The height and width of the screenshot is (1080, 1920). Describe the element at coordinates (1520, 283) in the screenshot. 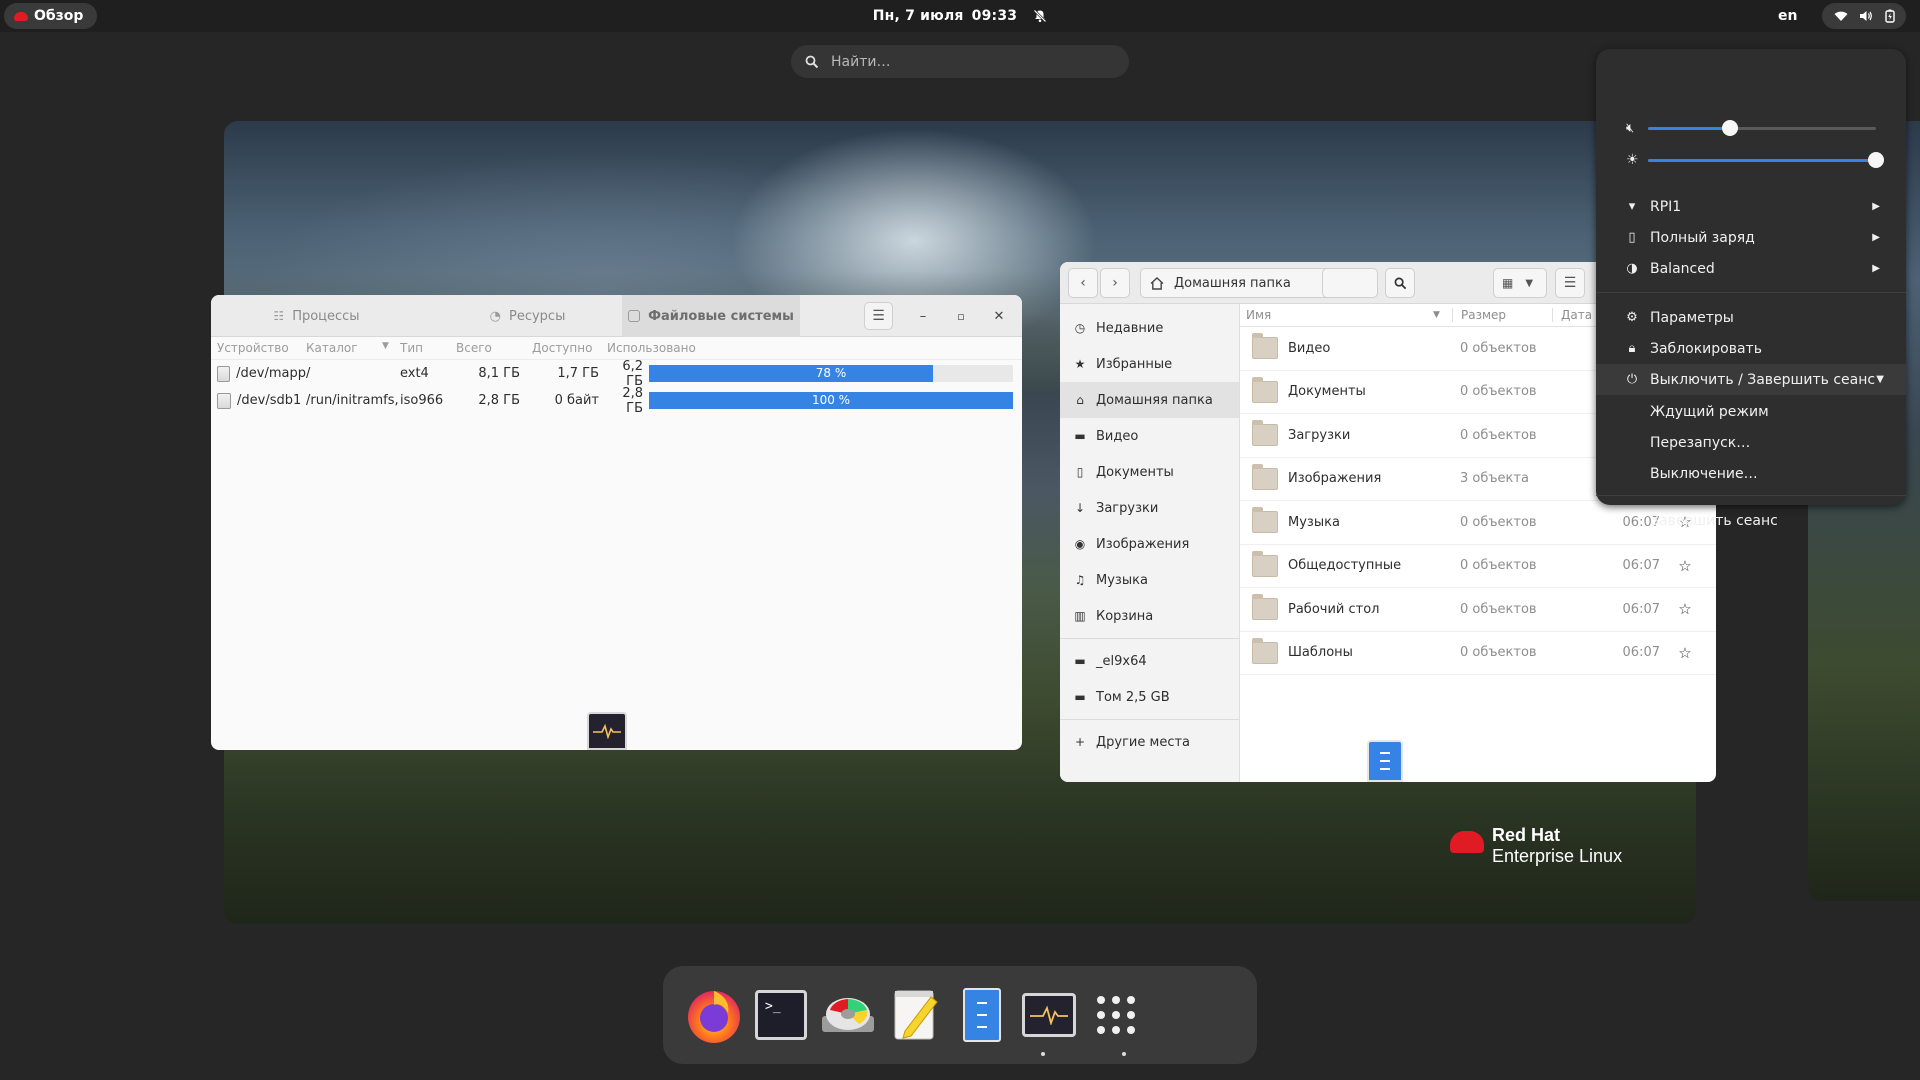

I see `view-toggle: ▦ ▼` at that location.